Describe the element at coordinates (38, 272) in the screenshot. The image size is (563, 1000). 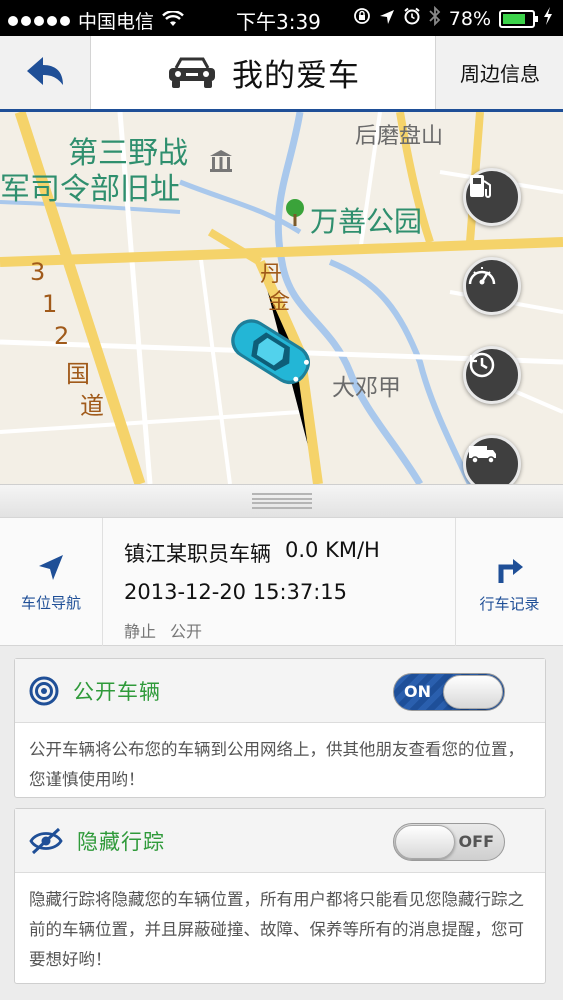
I see `map-label-road-312-a: 3` at that location.